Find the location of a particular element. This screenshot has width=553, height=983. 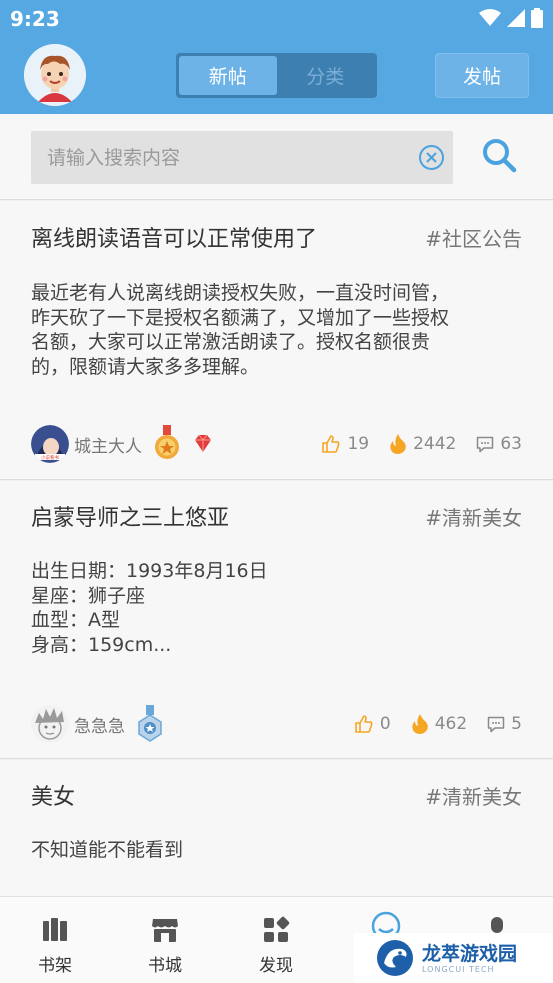

nav-label: 书城 is located at coordinates (165, 966).